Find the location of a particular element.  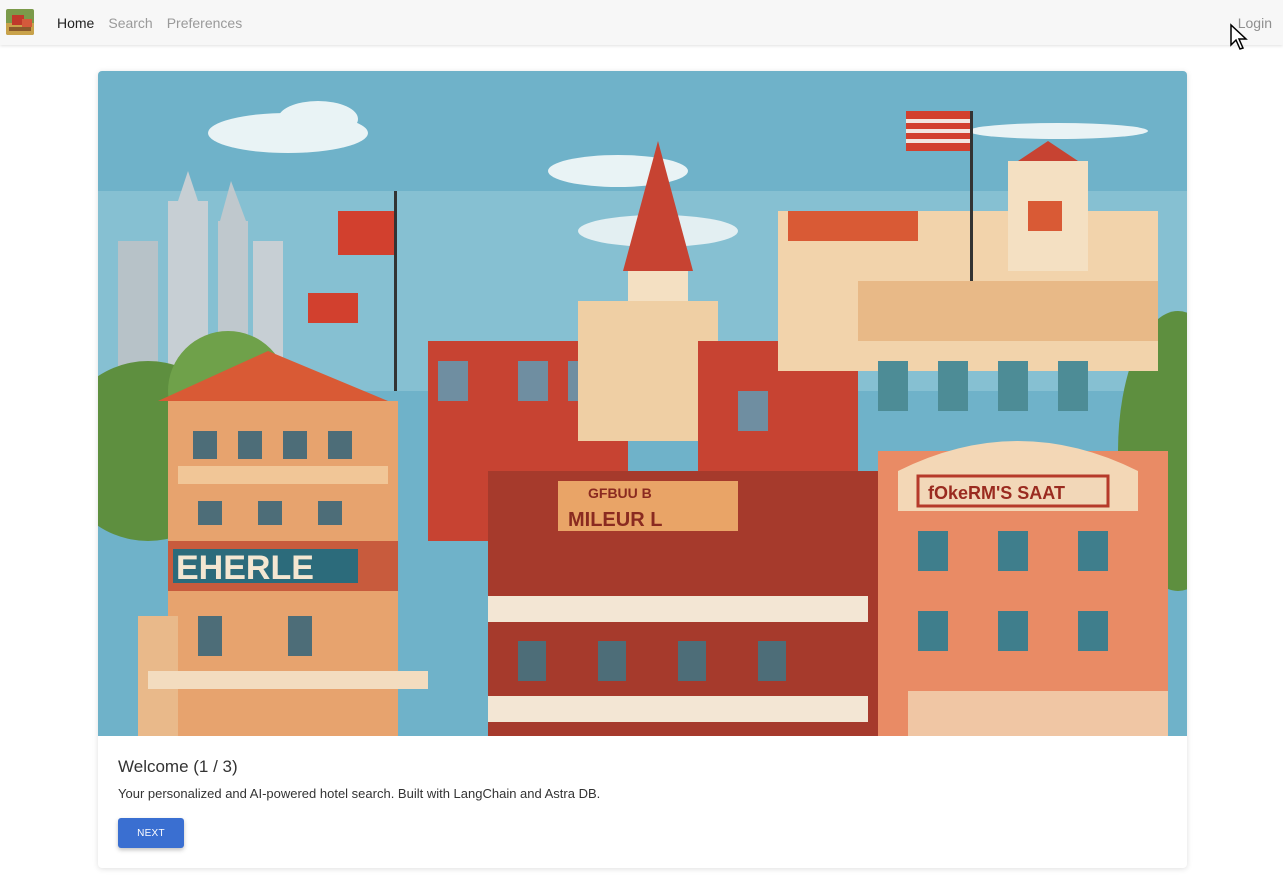

svg-text: fOkeRM'S SAAT is located at coordinates (996, 493).